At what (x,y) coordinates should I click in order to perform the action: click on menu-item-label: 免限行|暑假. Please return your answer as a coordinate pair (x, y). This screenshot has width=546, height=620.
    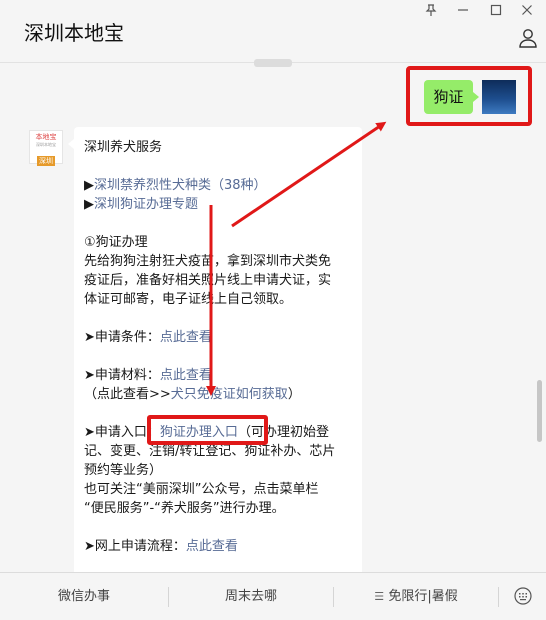
    Looking at the image, I should click on (423, 596).